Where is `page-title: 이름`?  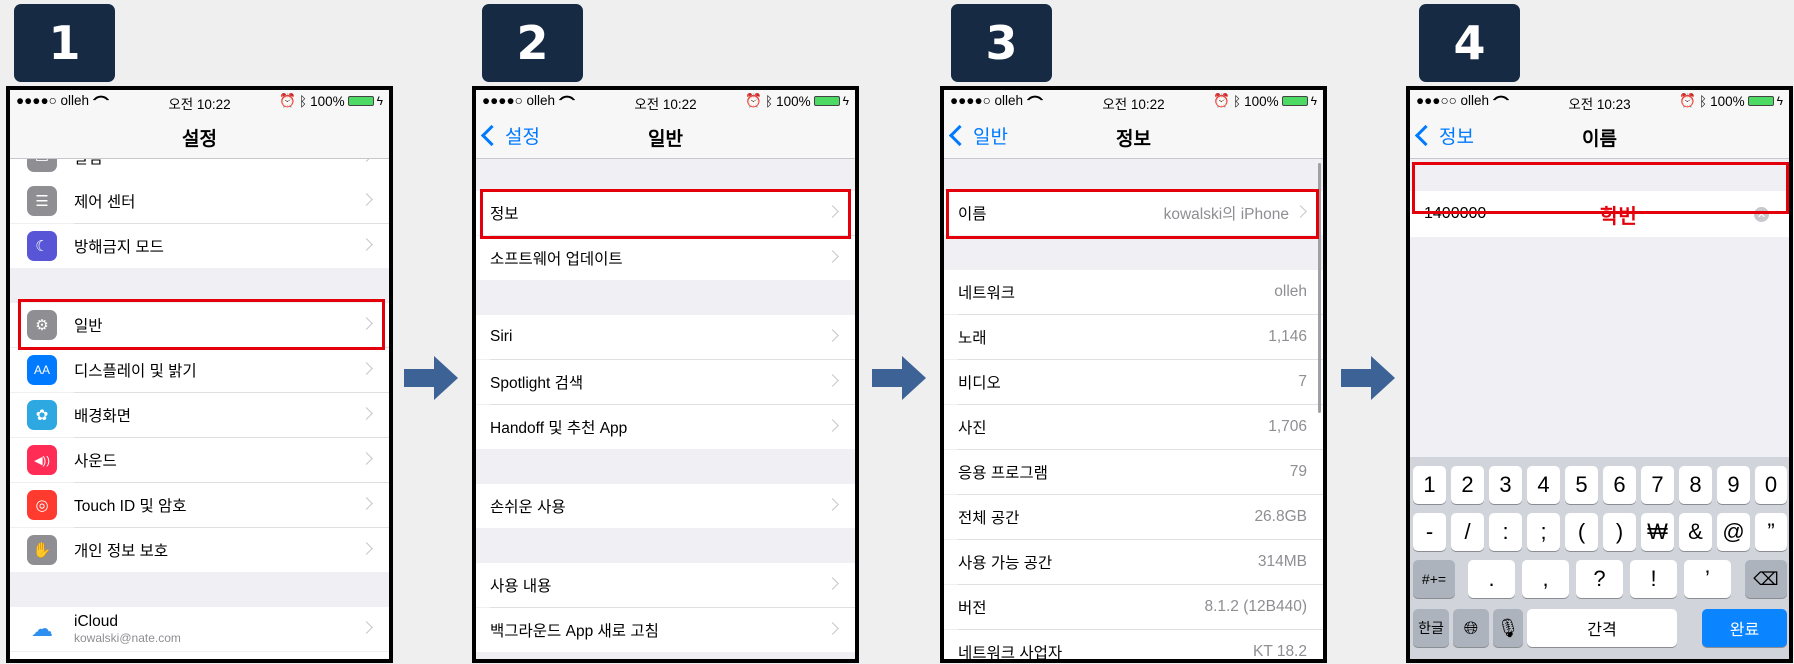
page-title: 이름 is located at coordinates (1599, 139).